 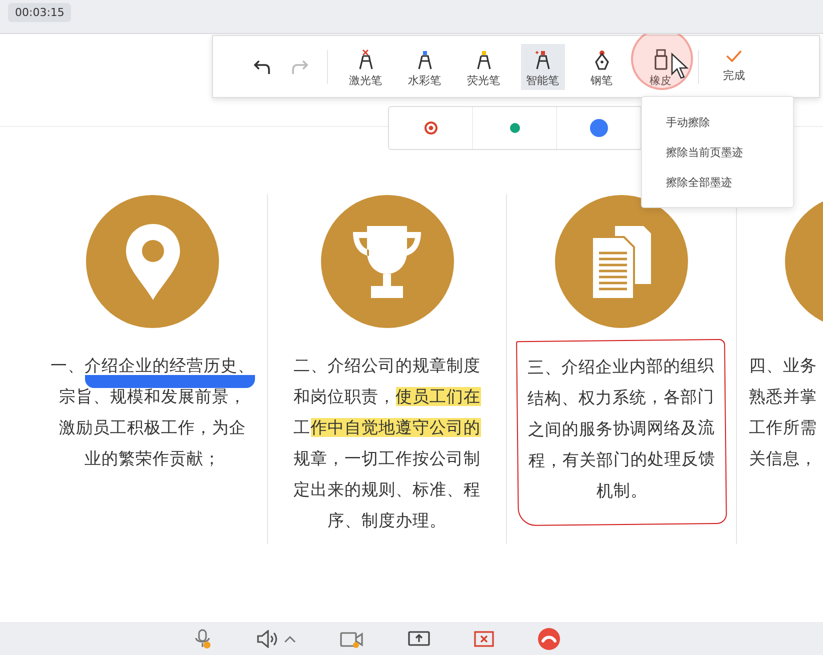 I want to click on redo-icon, so click(x=300, y=66).